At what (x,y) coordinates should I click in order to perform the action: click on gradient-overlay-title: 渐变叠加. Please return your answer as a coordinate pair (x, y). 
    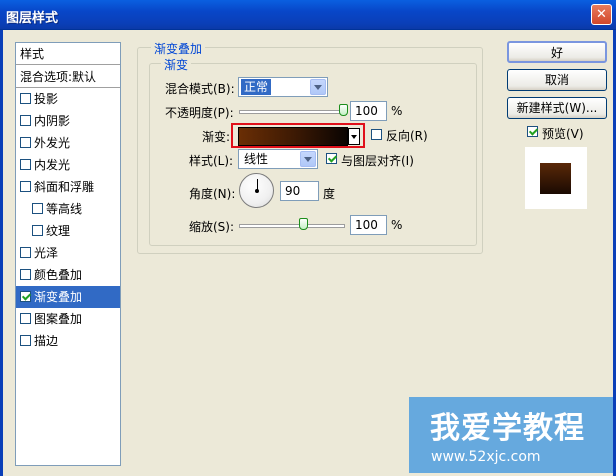
    Looking at the image, I should click on (178, 48).